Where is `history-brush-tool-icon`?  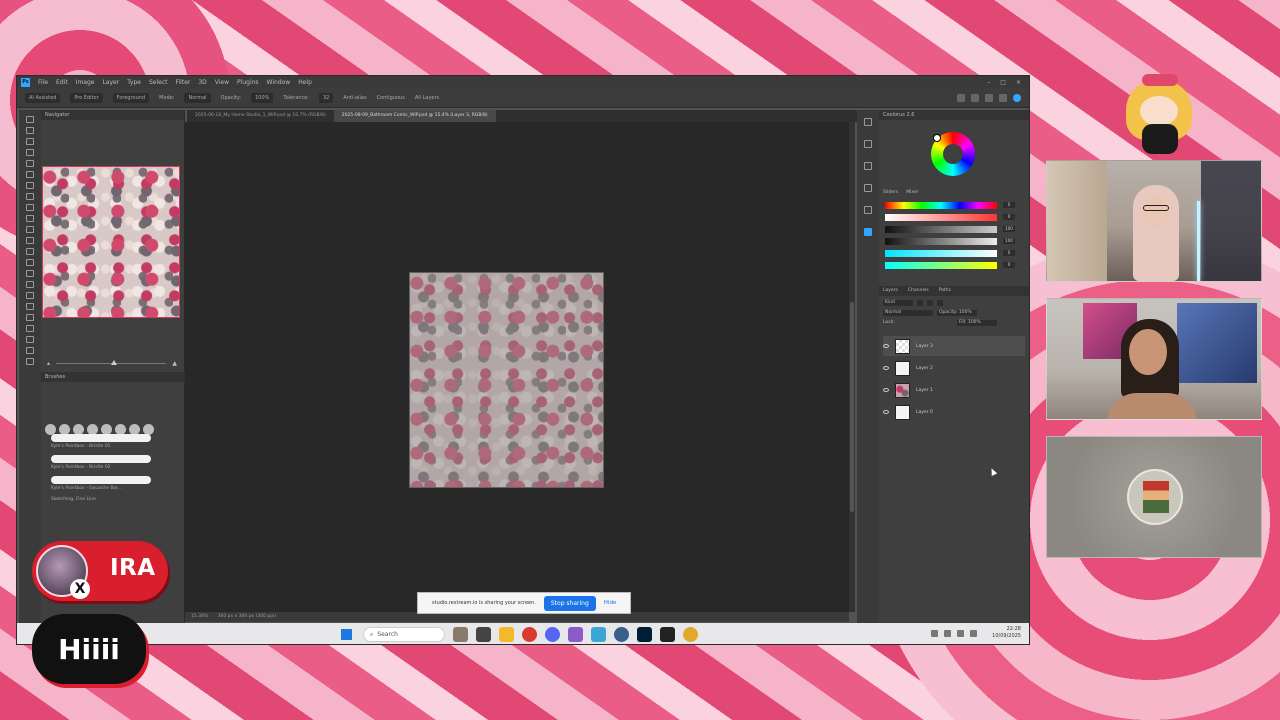
history-brush-tool-icon is located at coordinates (30, 229).